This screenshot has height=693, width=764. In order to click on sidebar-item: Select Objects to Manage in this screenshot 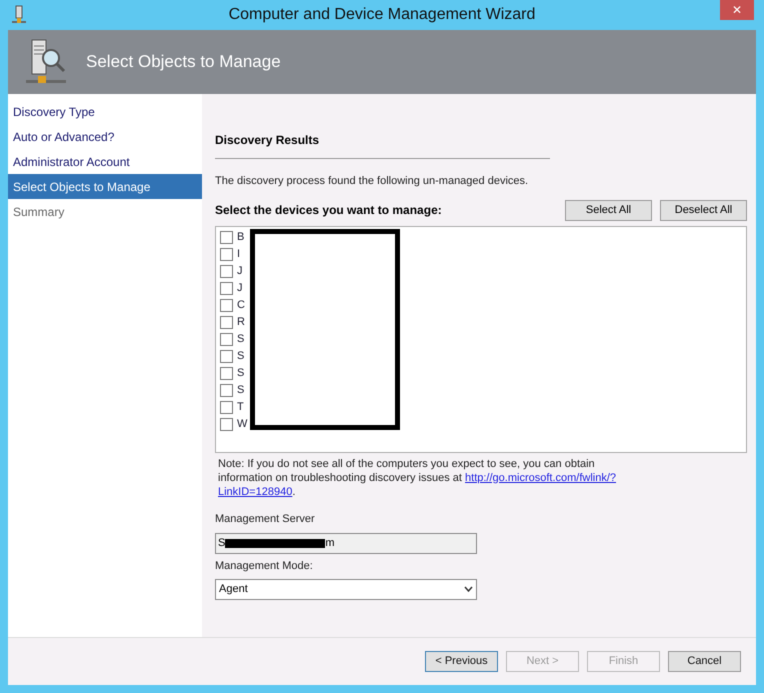, I will do `click(105, 186)`.